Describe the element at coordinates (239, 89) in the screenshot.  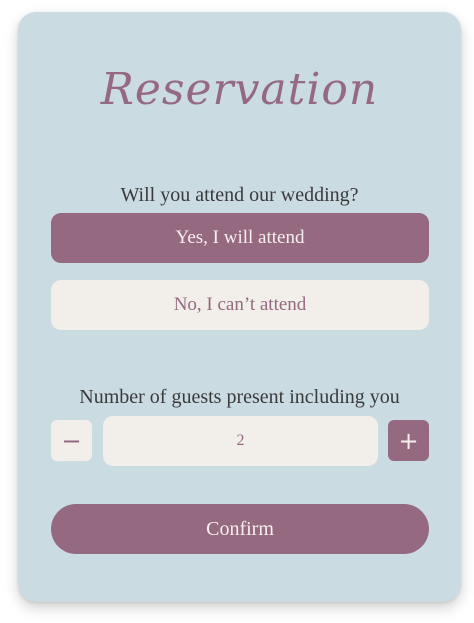
I see `page-title: Reservation` at that location.